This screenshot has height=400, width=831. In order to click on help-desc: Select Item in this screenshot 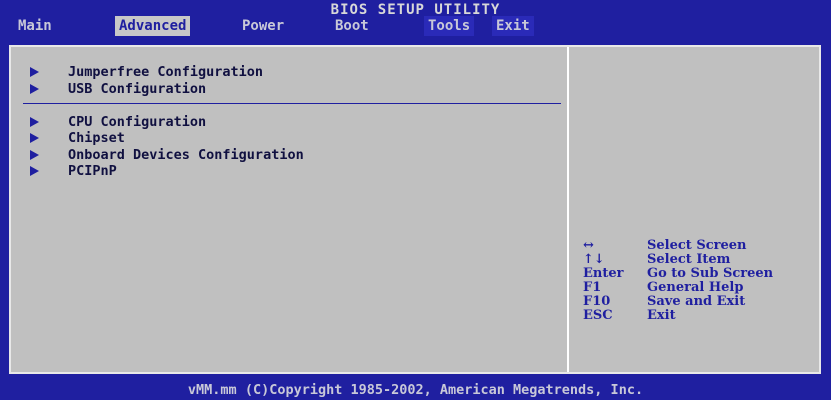, I will do `click(689, 259)`.